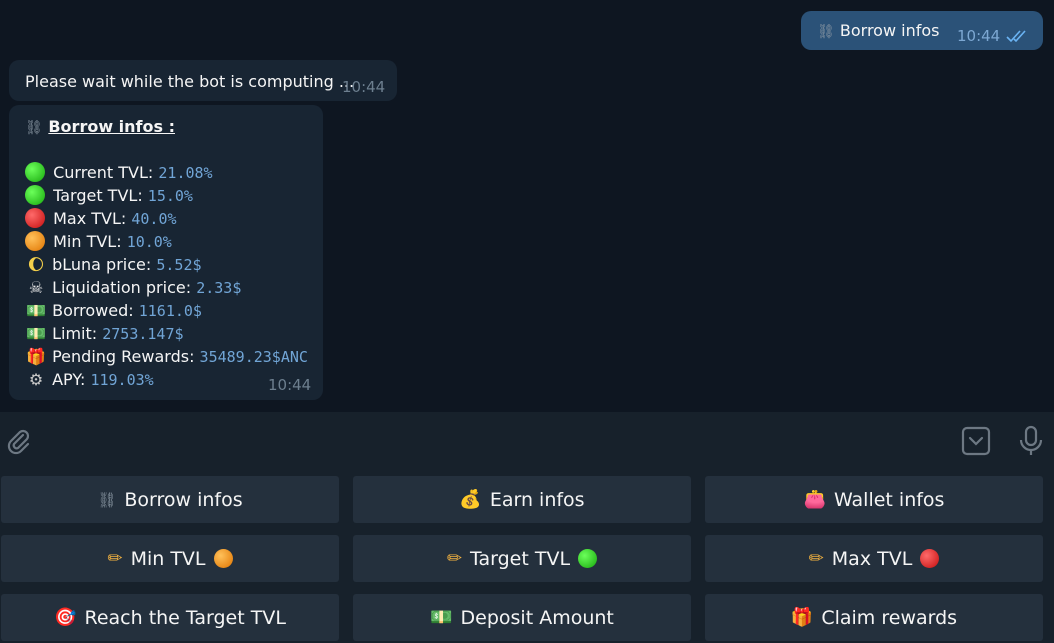 Image resolution: width=1054 pixels, height=643 pixels. What do you see at coordinates (36, 379) in the screenshot?
I see `gear-icon: ⚙` at bounding box center [36, 379].